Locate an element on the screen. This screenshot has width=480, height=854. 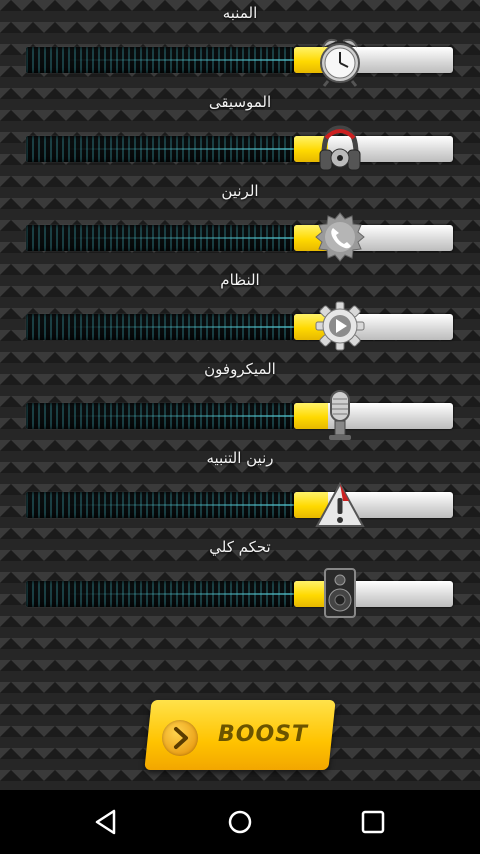
speaker-icon is located at coordinates (340, 593).